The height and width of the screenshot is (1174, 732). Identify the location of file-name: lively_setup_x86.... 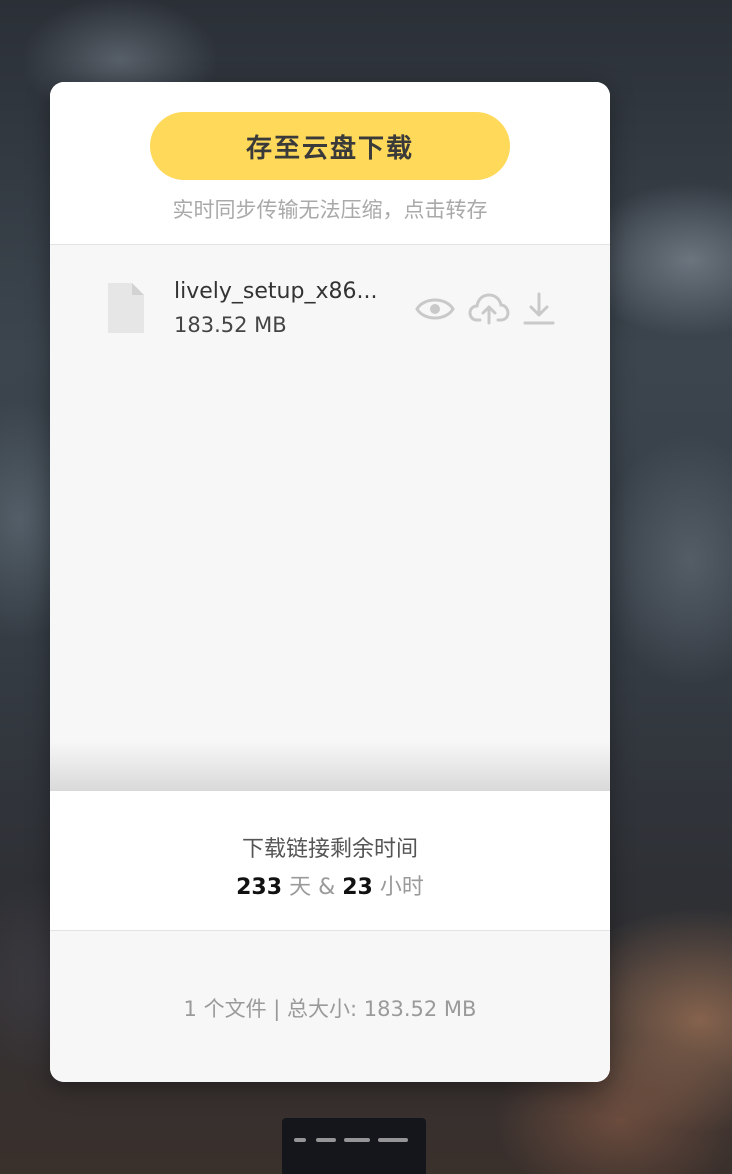
(276, 291).